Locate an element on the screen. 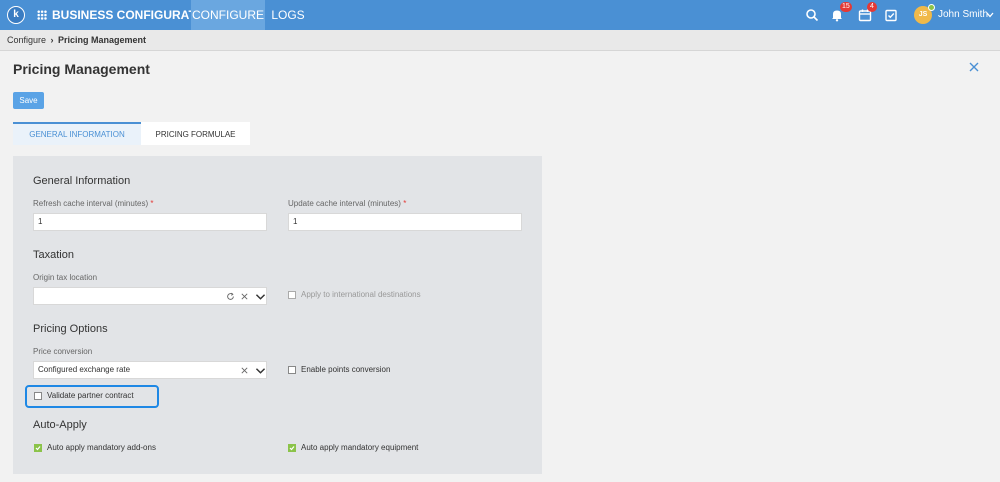 This screenshot has width=1000, height=482. refresh-cache-label-text: Refresh cache interval (minutes) is located at coordinates (91, 203).